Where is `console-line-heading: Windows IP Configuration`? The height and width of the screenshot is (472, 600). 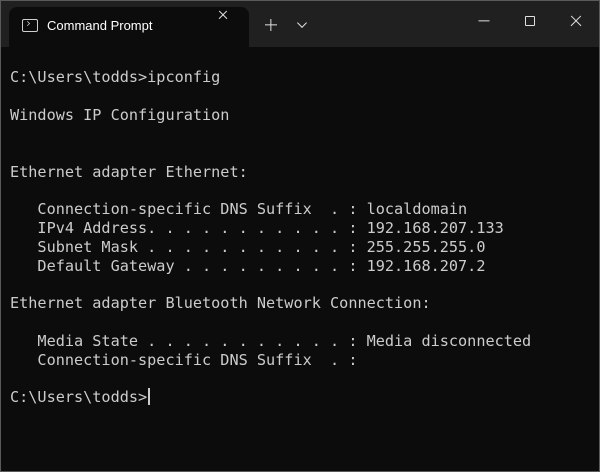 console-line-heading: Windows IP Configuration is located at coordinates (120, 115).